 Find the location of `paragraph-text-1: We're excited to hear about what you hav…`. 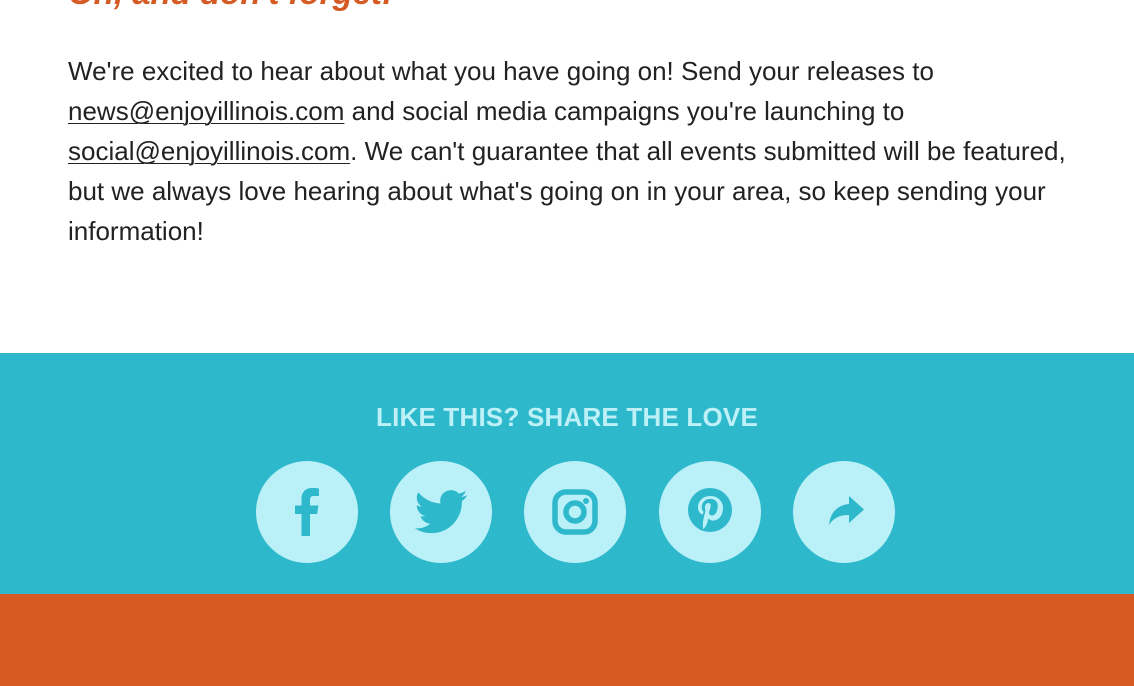

paragraph-text-1: We're excited to hear about what you hav… is located at coordinates (501, 71).